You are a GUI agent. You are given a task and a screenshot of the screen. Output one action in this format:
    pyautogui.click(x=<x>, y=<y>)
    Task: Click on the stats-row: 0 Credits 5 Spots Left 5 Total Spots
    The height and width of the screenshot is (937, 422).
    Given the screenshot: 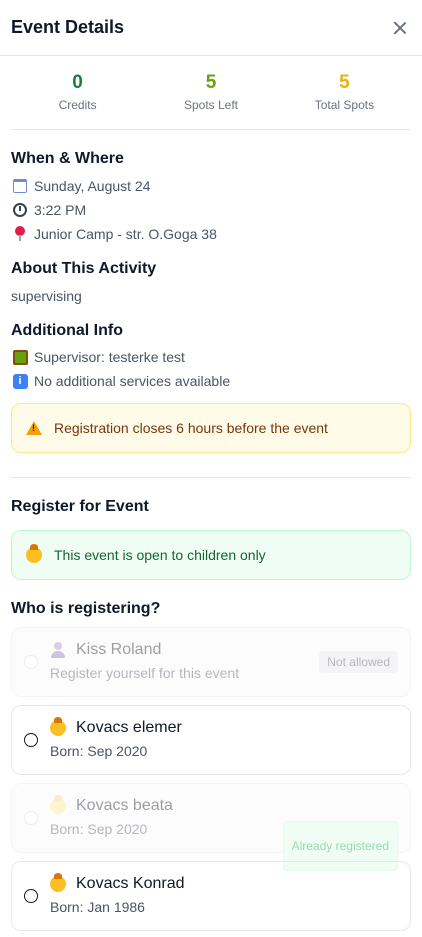 What is the action you would take?
    pyautogui.click(x=211, y=93)
    